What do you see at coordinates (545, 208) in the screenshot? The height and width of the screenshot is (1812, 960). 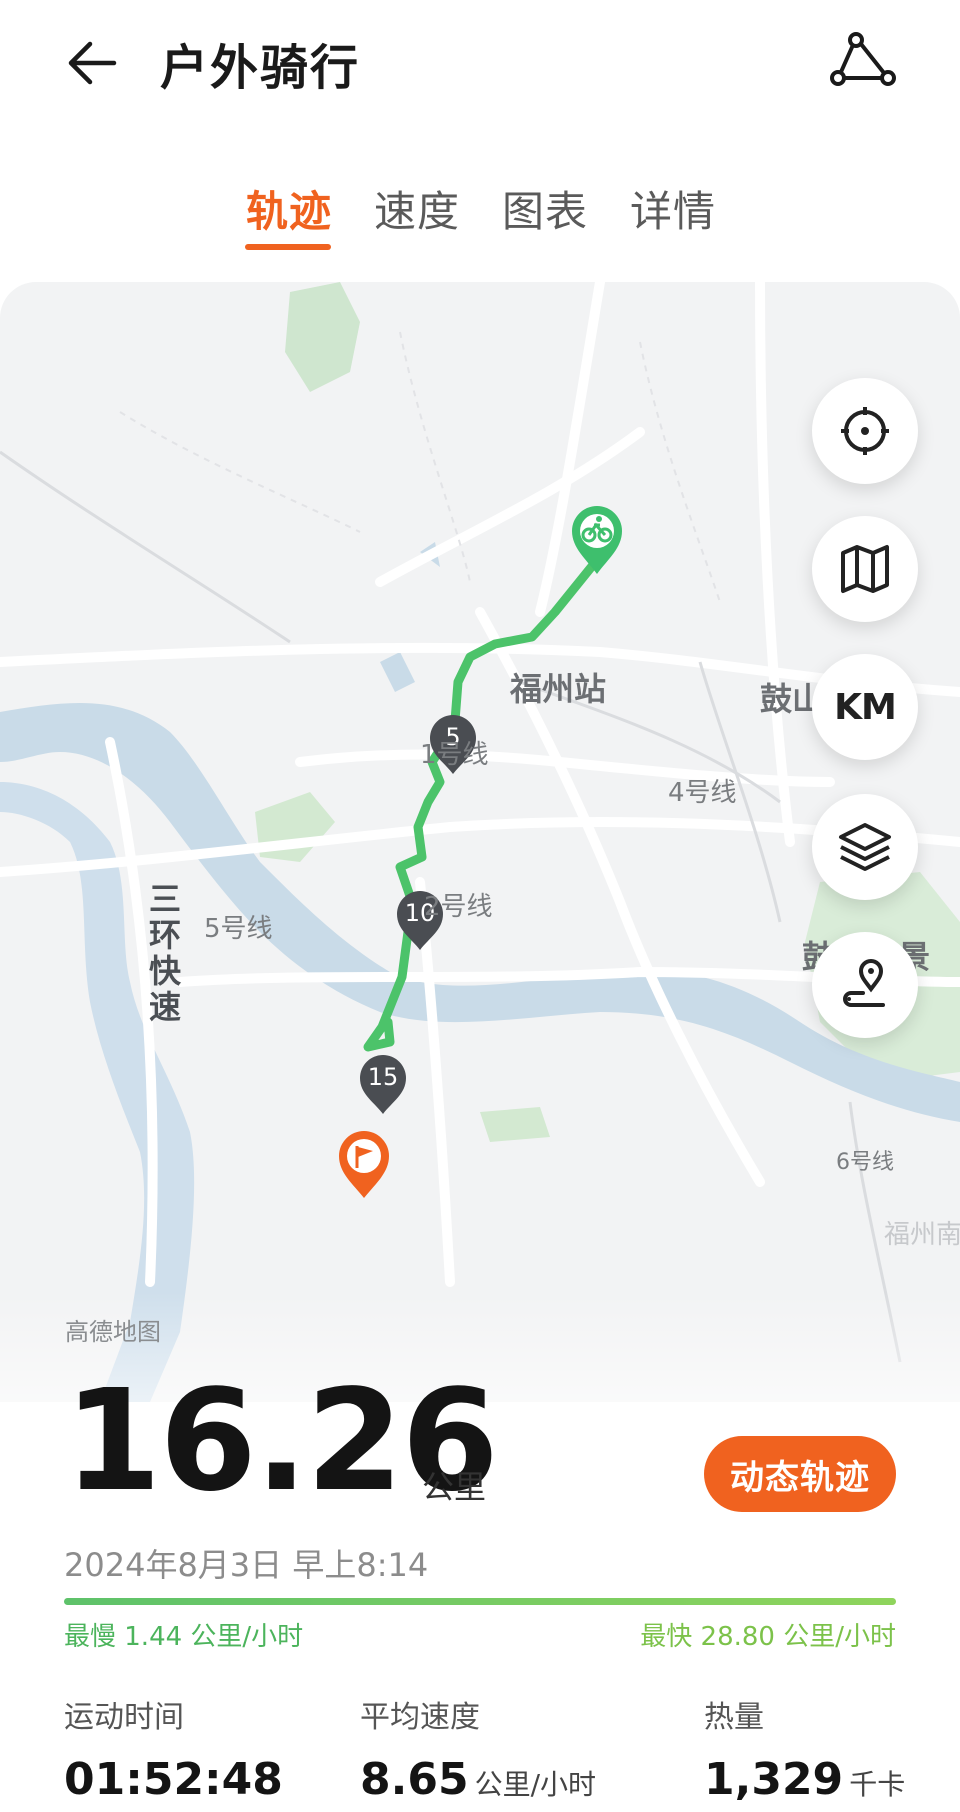 I see `tab-chart: 图表` at bounding box center [545, 208].